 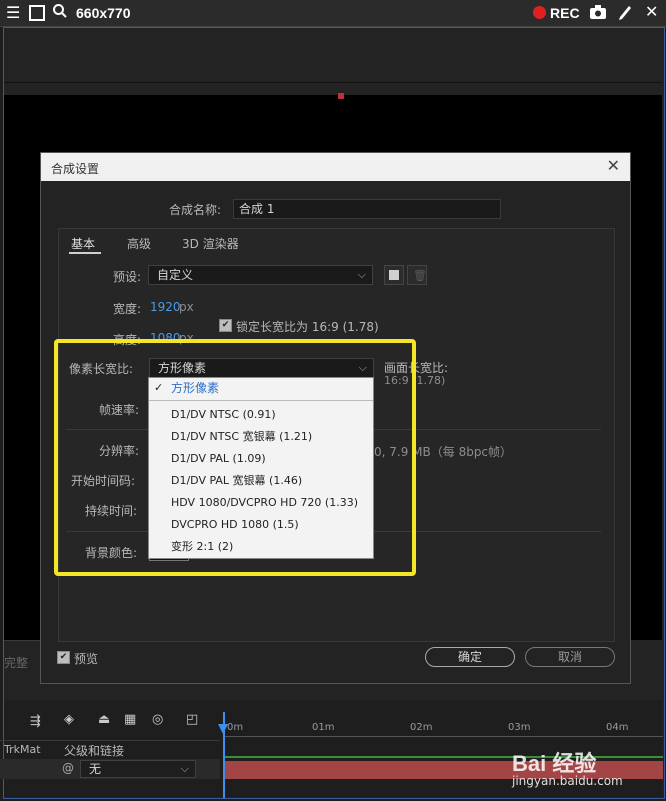 What do you see at coordinates (420, 275) in the screenshot?
I see `trash-icon: 🗑` at bounding box center [420, 275].